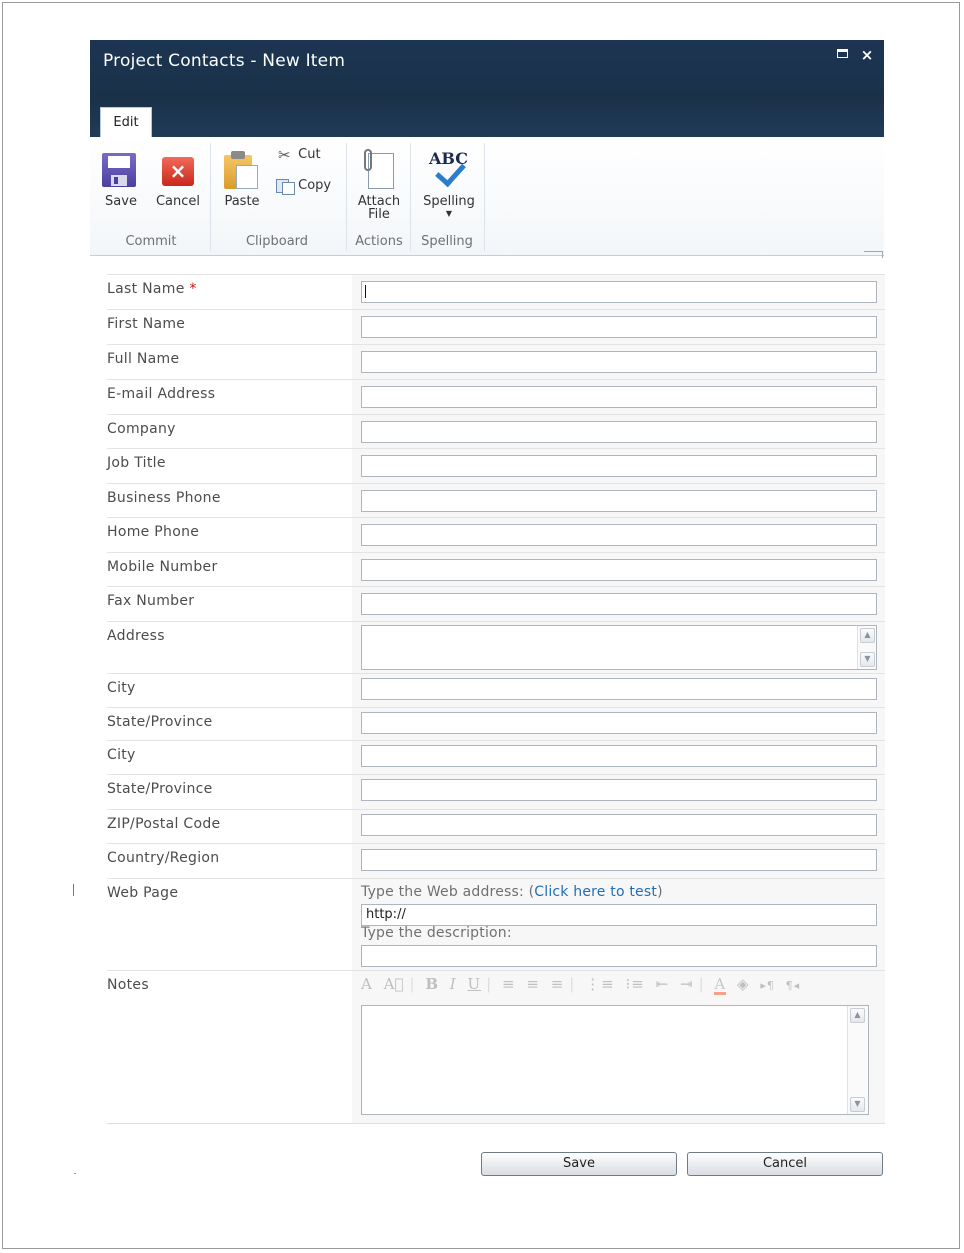  Describe the element at coordinates (164, 824) in the screenshot. I see `field-label: ZIP/Postal Code` at that location.